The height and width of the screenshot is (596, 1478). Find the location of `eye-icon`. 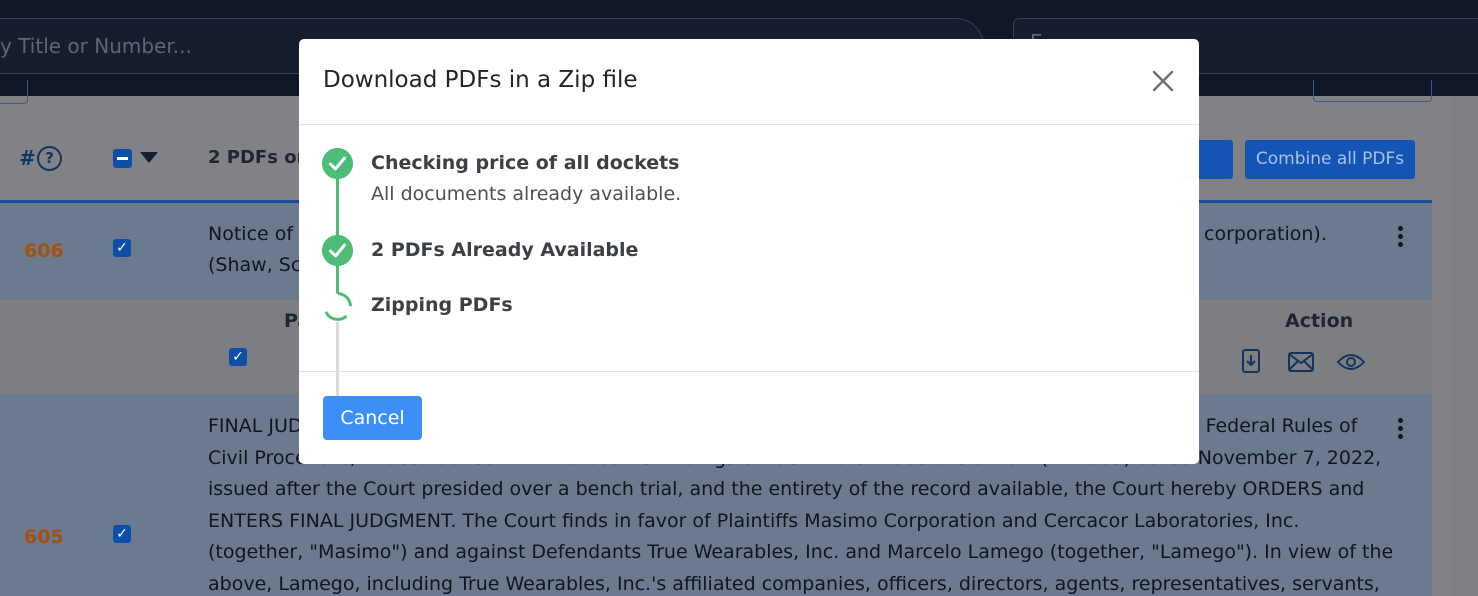

eye-icon is located at coordinates (1351, 362).